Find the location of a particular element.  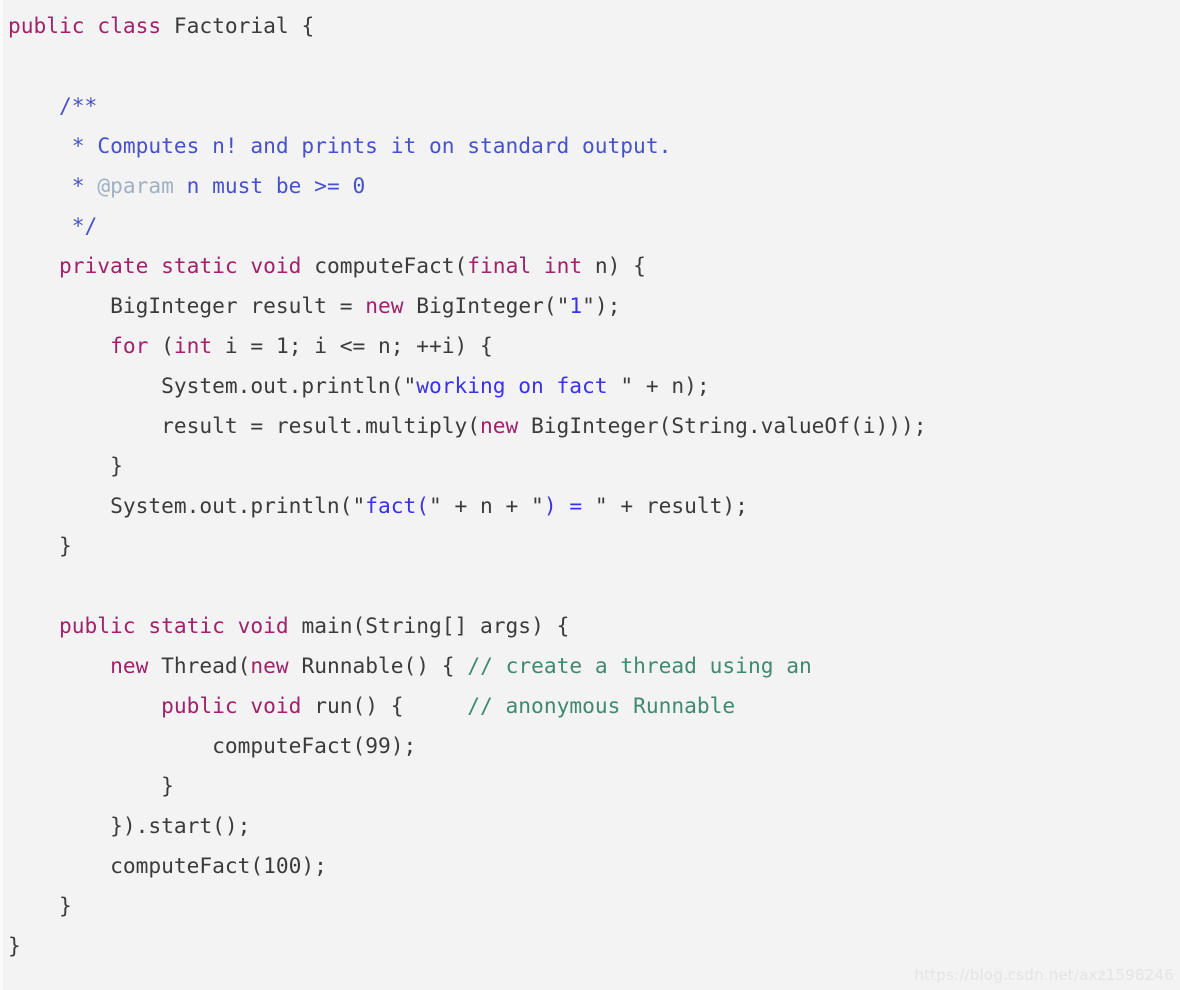

watermark-url: https://blog.csdn.net/axz1598246 is located at coordinates (1044, 975).